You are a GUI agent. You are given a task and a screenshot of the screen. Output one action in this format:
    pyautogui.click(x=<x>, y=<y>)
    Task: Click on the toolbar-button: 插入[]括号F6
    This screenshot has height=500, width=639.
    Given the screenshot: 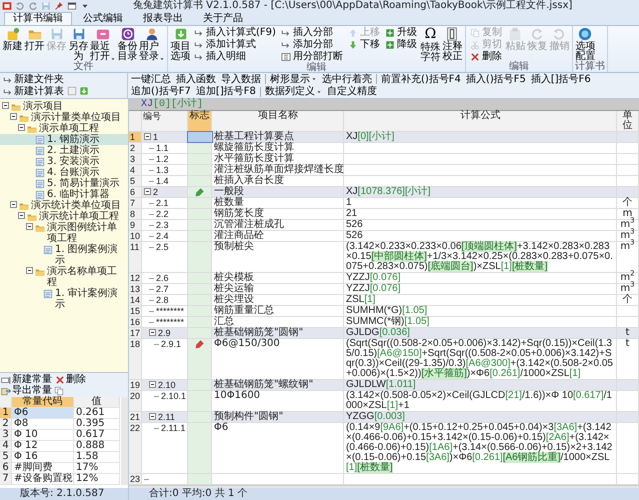 What is the action you would take?
    pyautogui.click(x=561, y=79)
    